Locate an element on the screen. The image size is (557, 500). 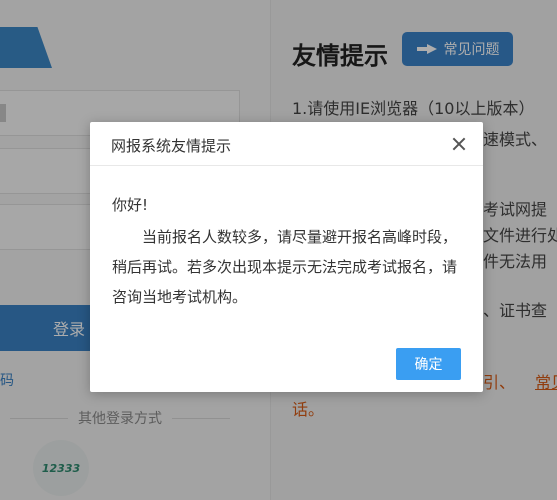
dialog-greeting: 你好! is located at coordinates (130, 205).